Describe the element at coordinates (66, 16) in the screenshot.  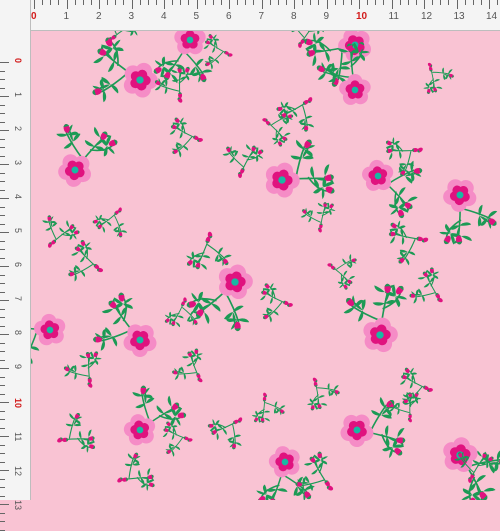
I see `ruler-number: 1` at that location.